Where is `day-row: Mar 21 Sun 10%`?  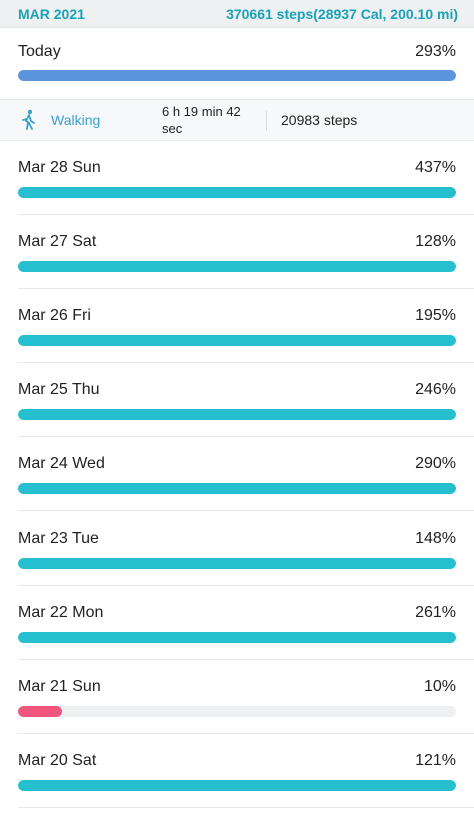 day-row: Mar 21 Sun 10% is located at coordinates (237, 708).